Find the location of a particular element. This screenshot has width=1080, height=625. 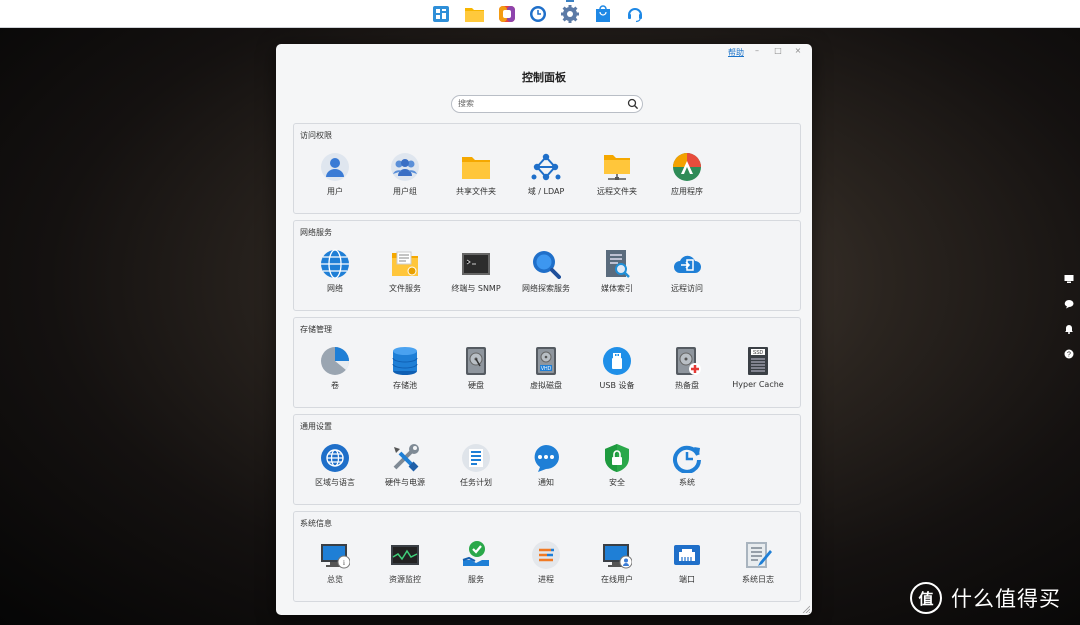

notification-icon is located at coordinates (546, 458).